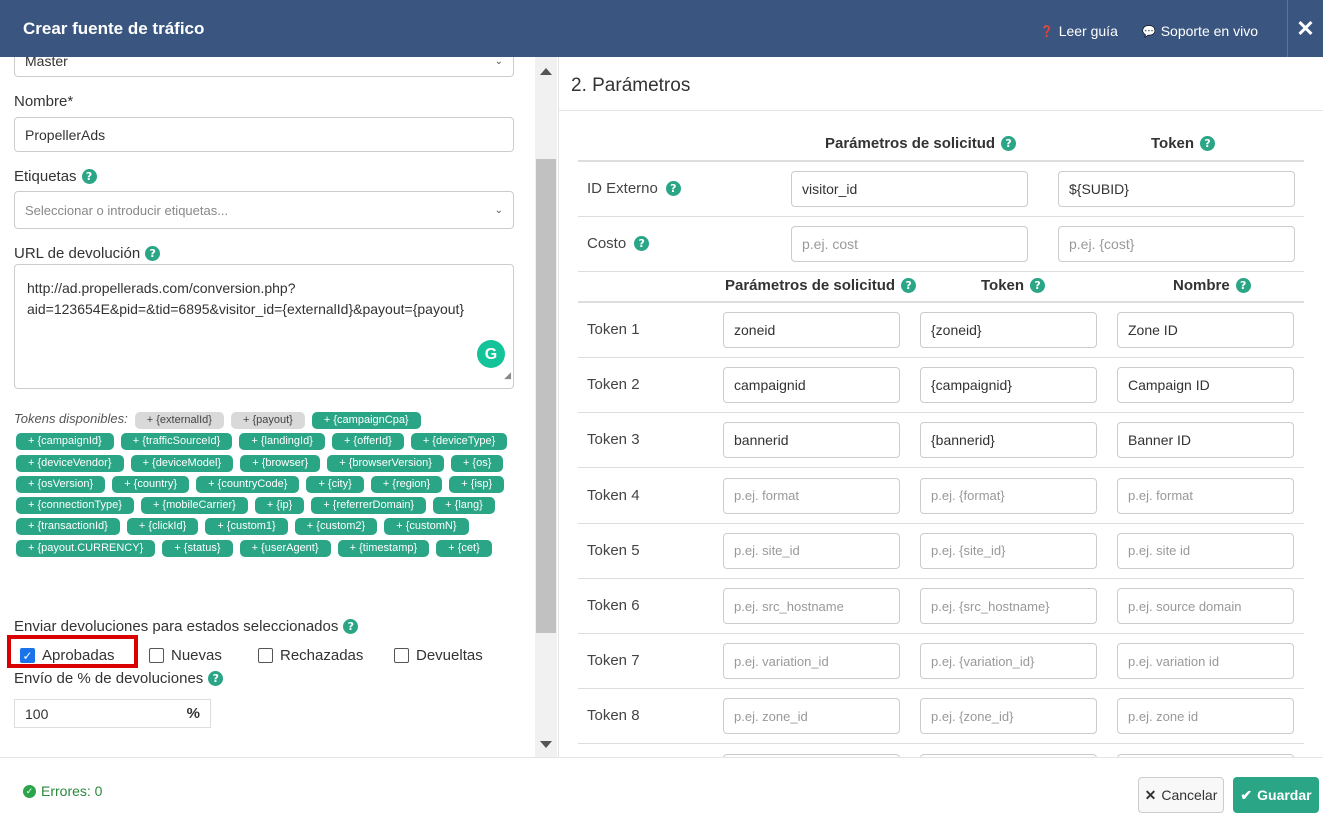 This screenshot has width=1323, height=824. Describe the element at coordinates (464, 506) in the screenshot. I see `token-chip: + {lang}` at that location.